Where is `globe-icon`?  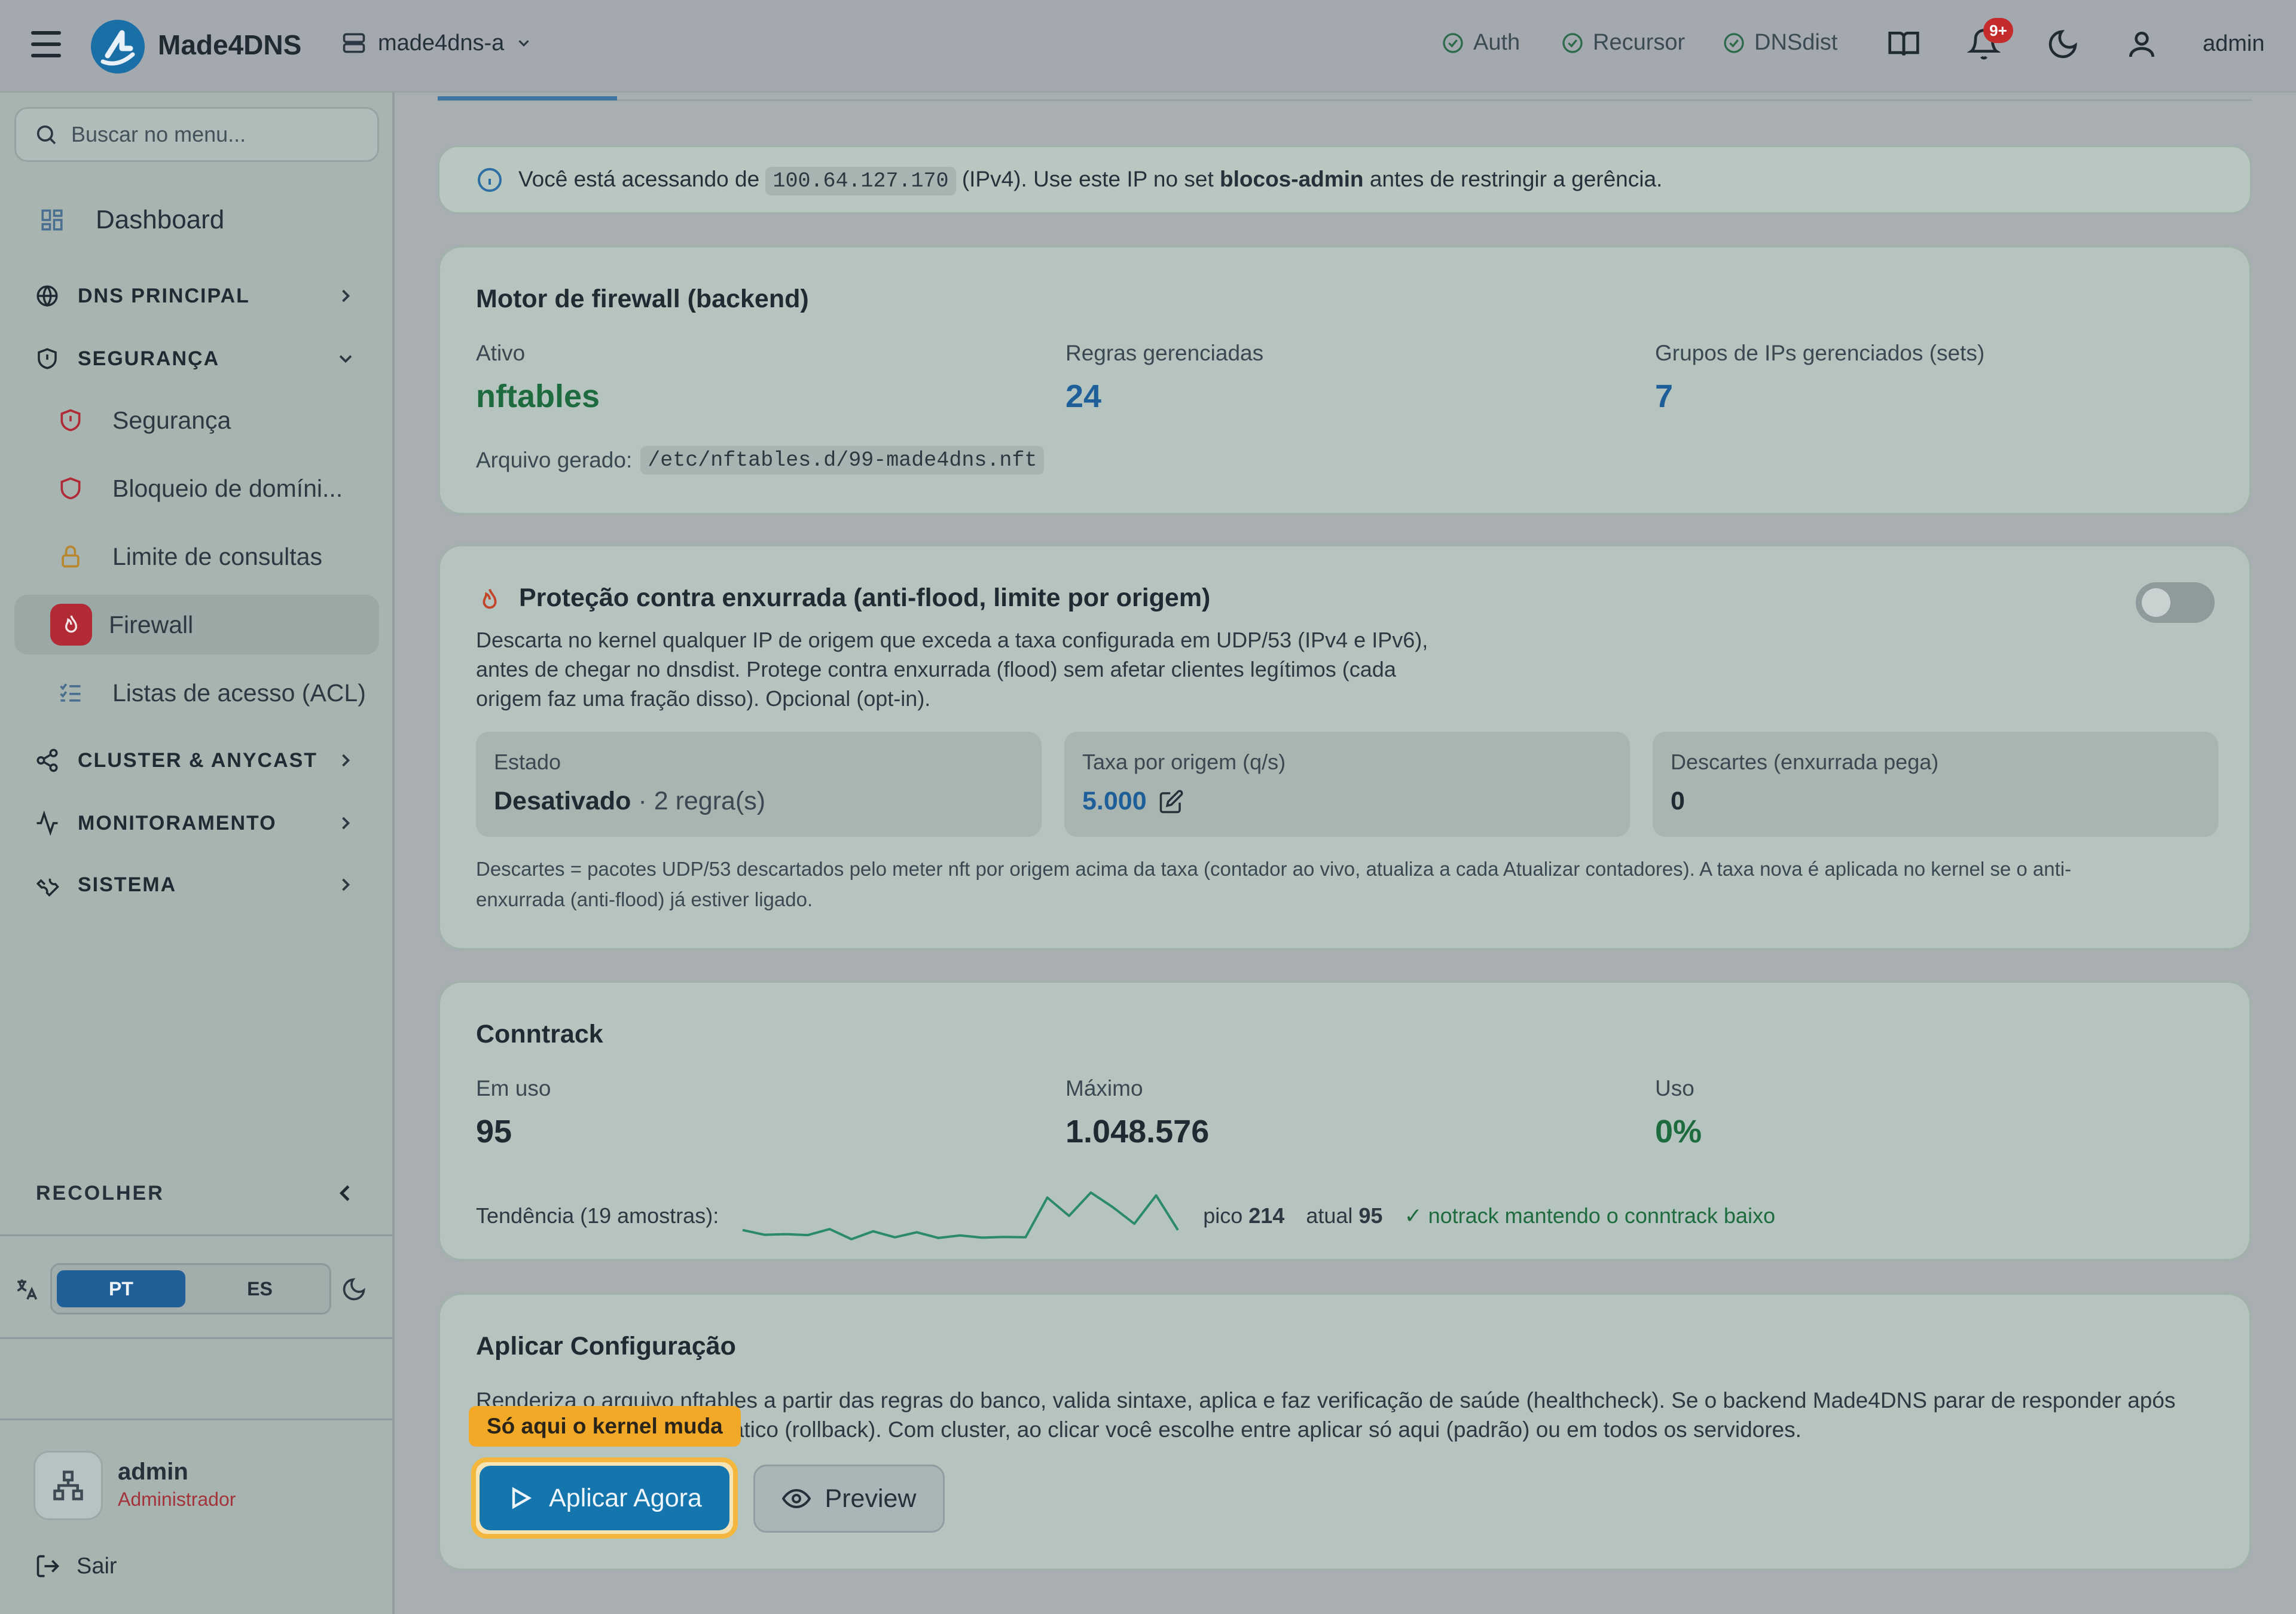
globe-icon is located at coordinates (47, 296).